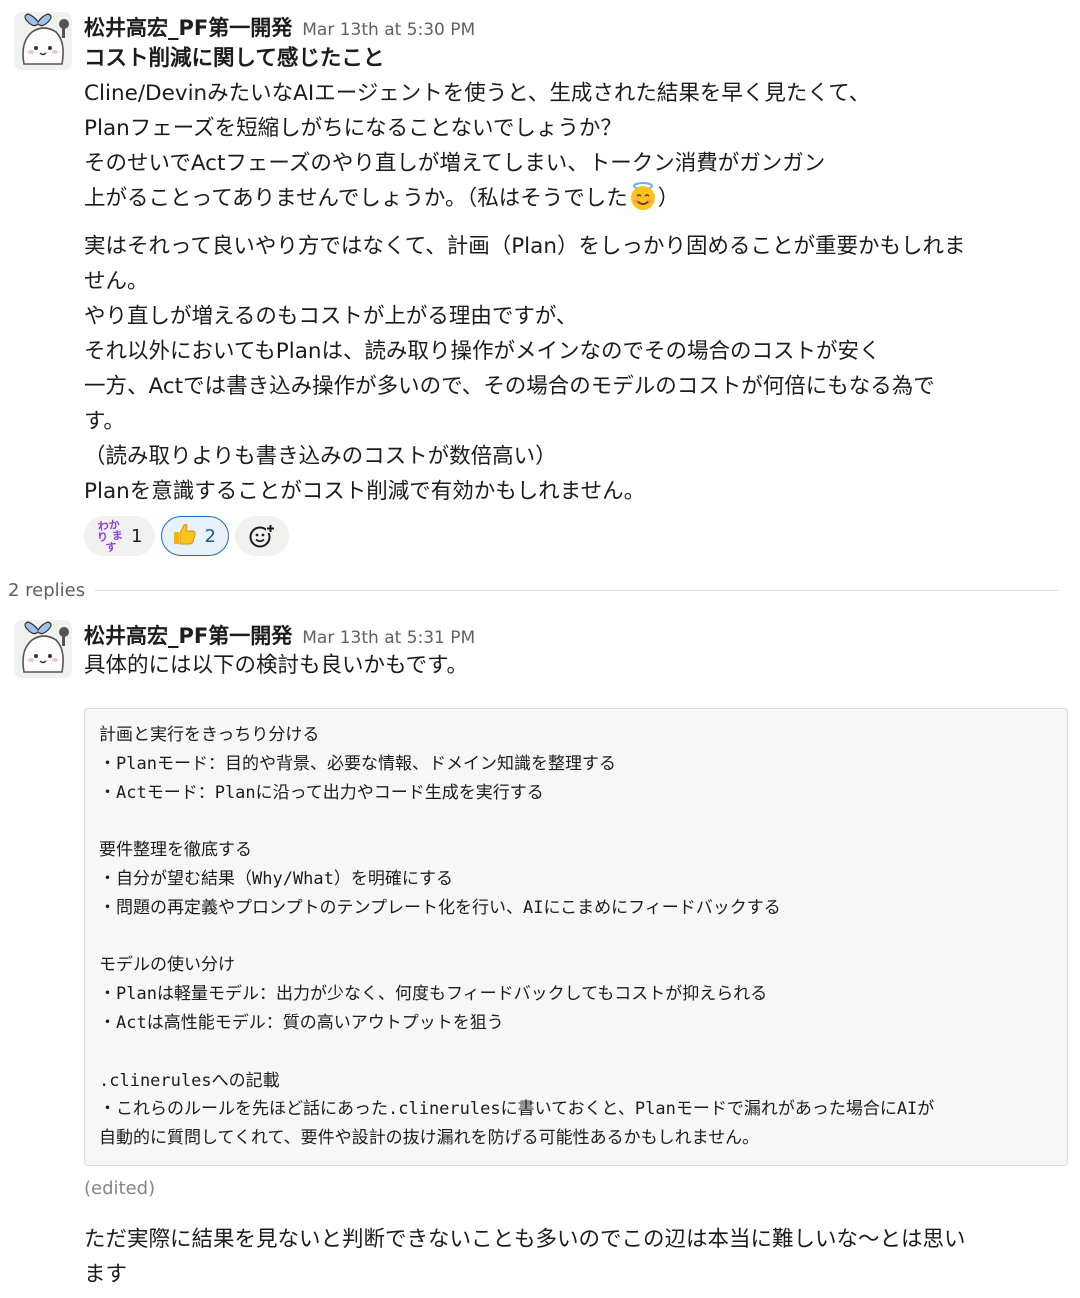 The height and width of the screenshot is (1298, 1080). I want to click on message-header: 松井高宏_PF第一開発 Mar 13th at 5:30 PM, so click(279, 27).